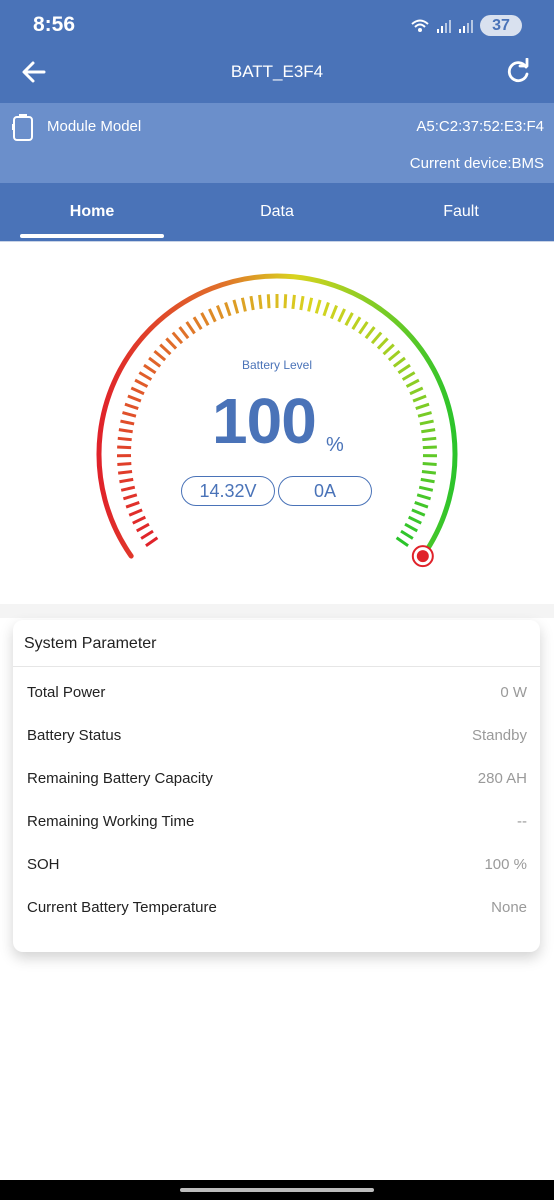  Describe the element at coordinates (74, 735) in the screenshot. I see `param-label: Battery Status` at that location.